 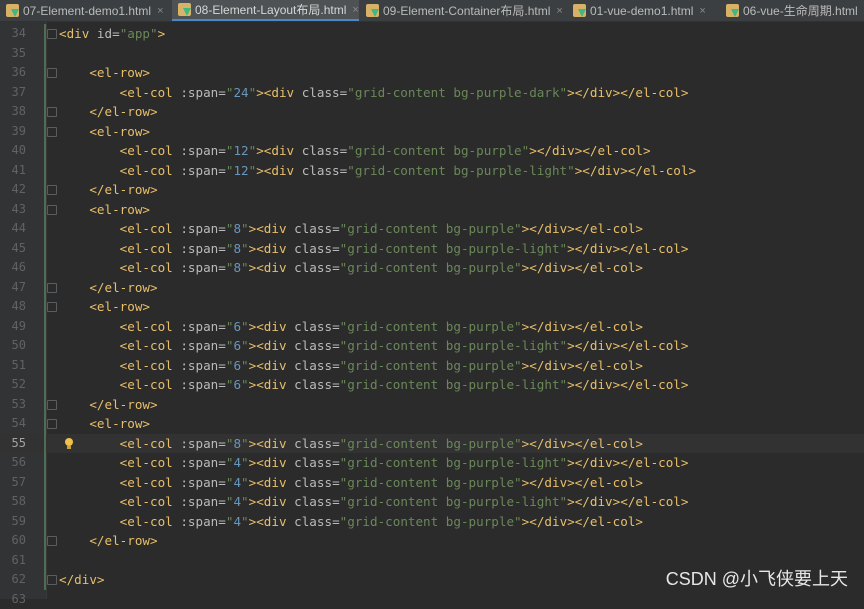 I want to click on line-number: 34, so click(x=13, y=34).